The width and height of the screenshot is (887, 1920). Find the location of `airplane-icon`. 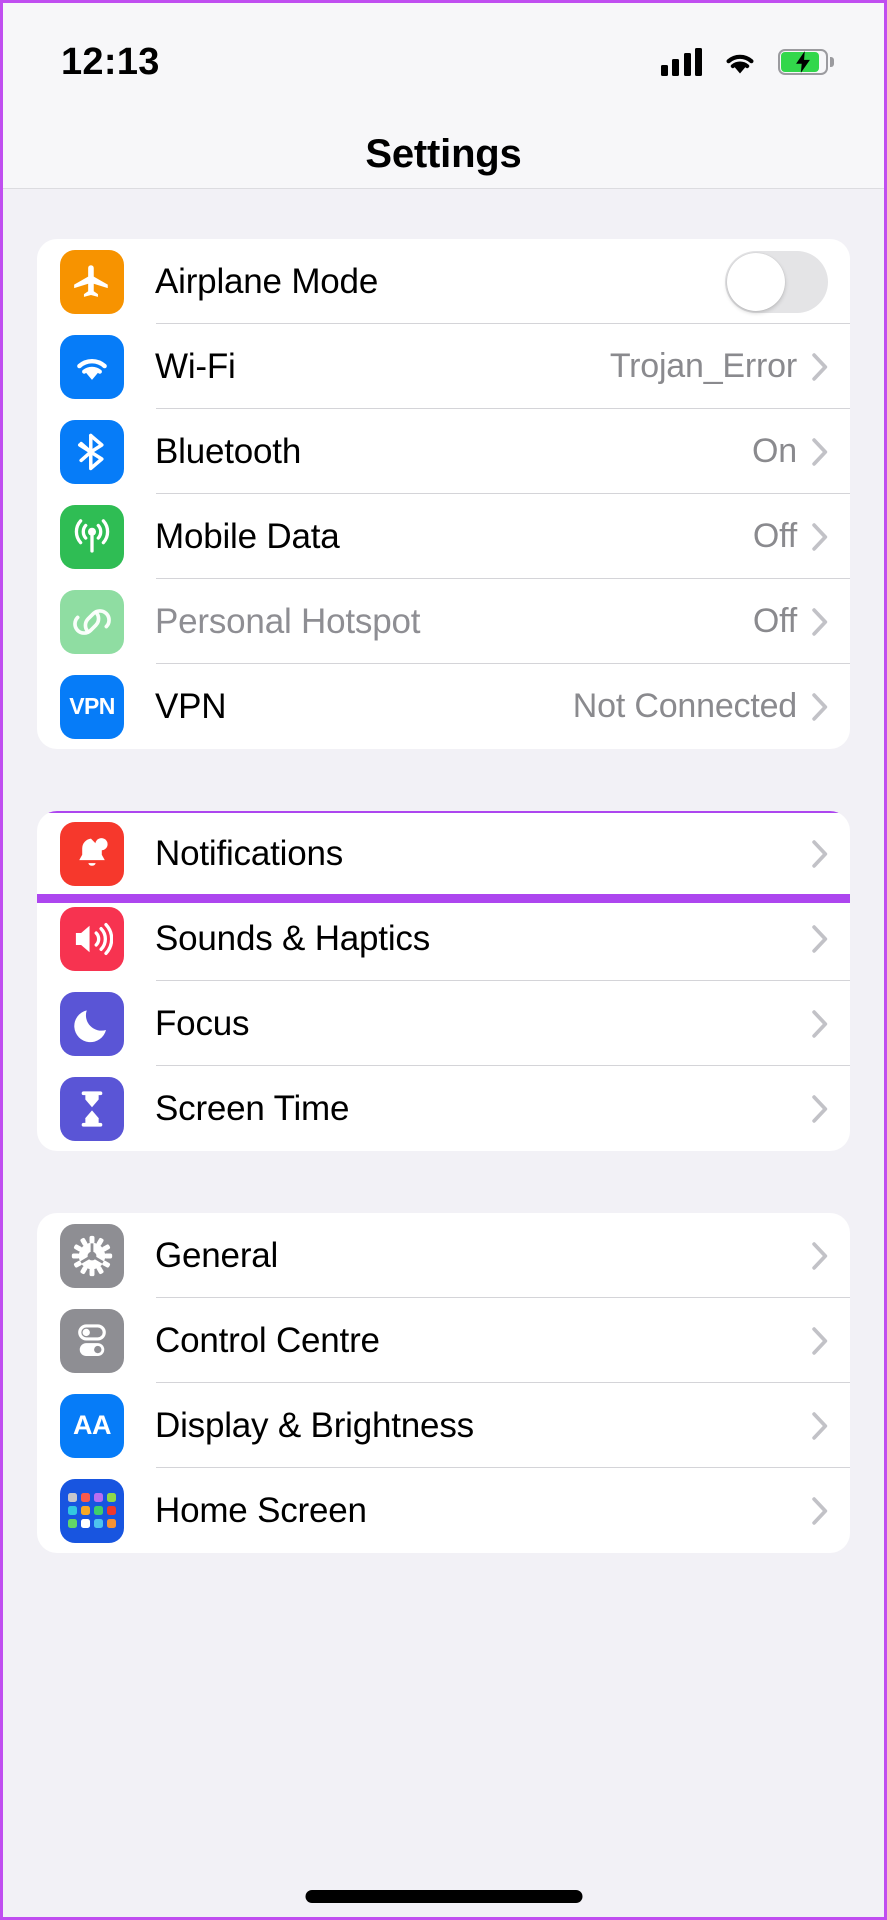

airplane-icon is located at coordinates (91, 280).